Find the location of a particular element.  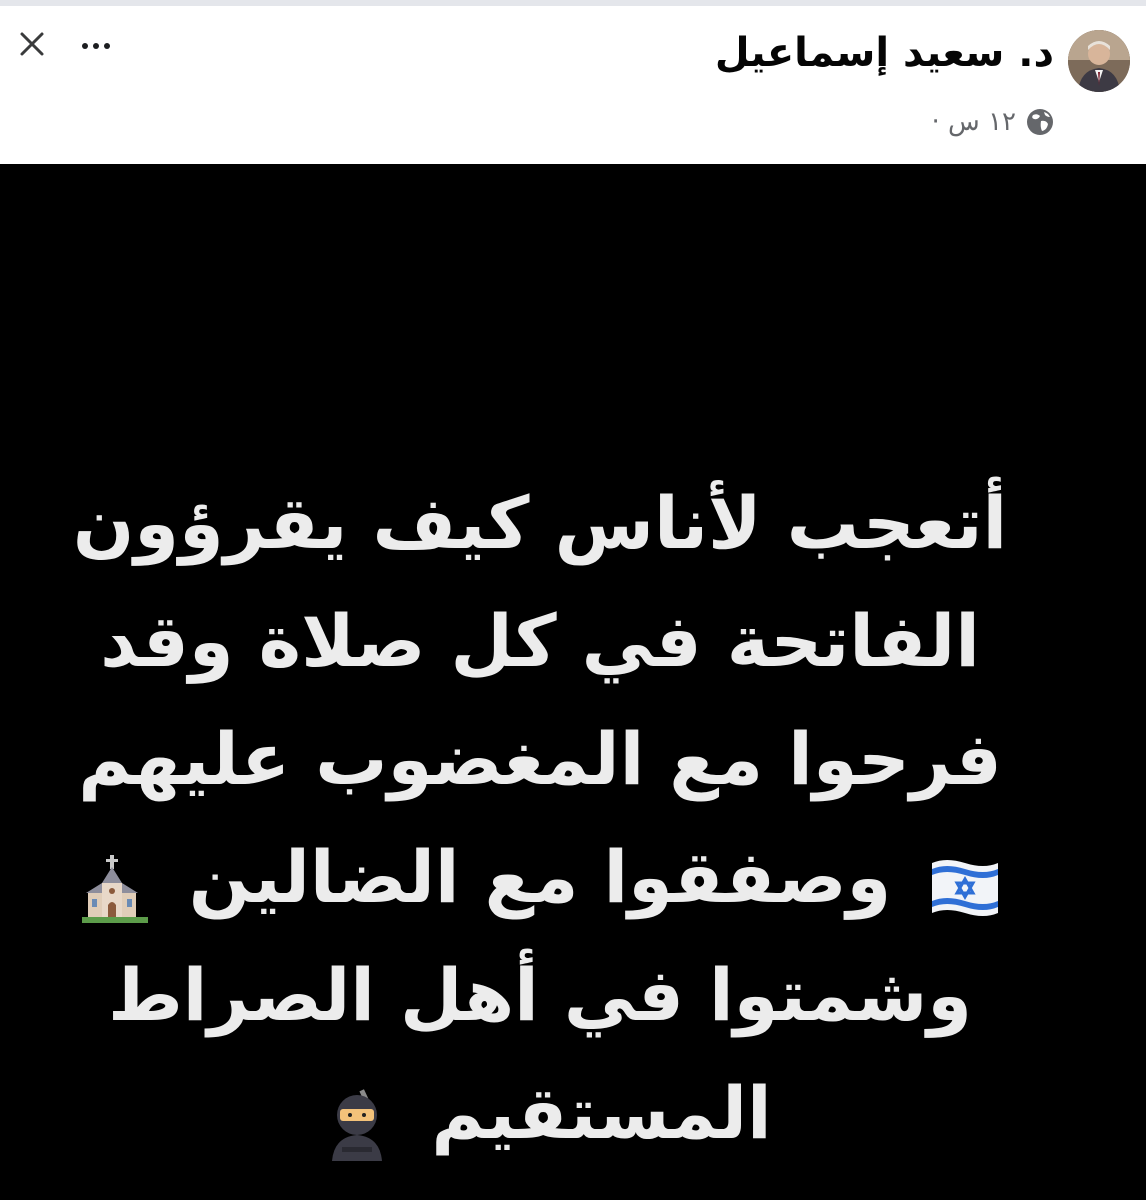

post-meta: ١٢ س · is located at coordinates (994, 122).